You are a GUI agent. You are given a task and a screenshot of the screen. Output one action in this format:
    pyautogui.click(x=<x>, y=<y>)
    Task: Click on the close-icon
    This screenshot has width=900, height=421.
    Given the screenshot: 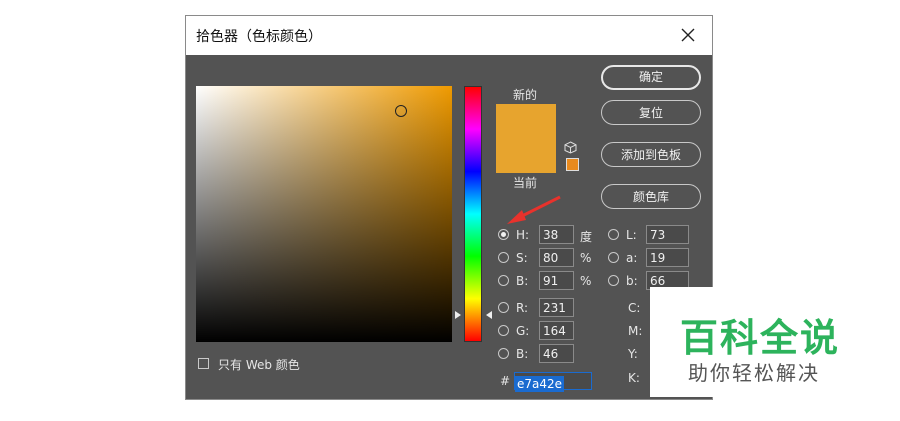 What is the action you would take?
    pyautogui.click(x=688, y=35)
    